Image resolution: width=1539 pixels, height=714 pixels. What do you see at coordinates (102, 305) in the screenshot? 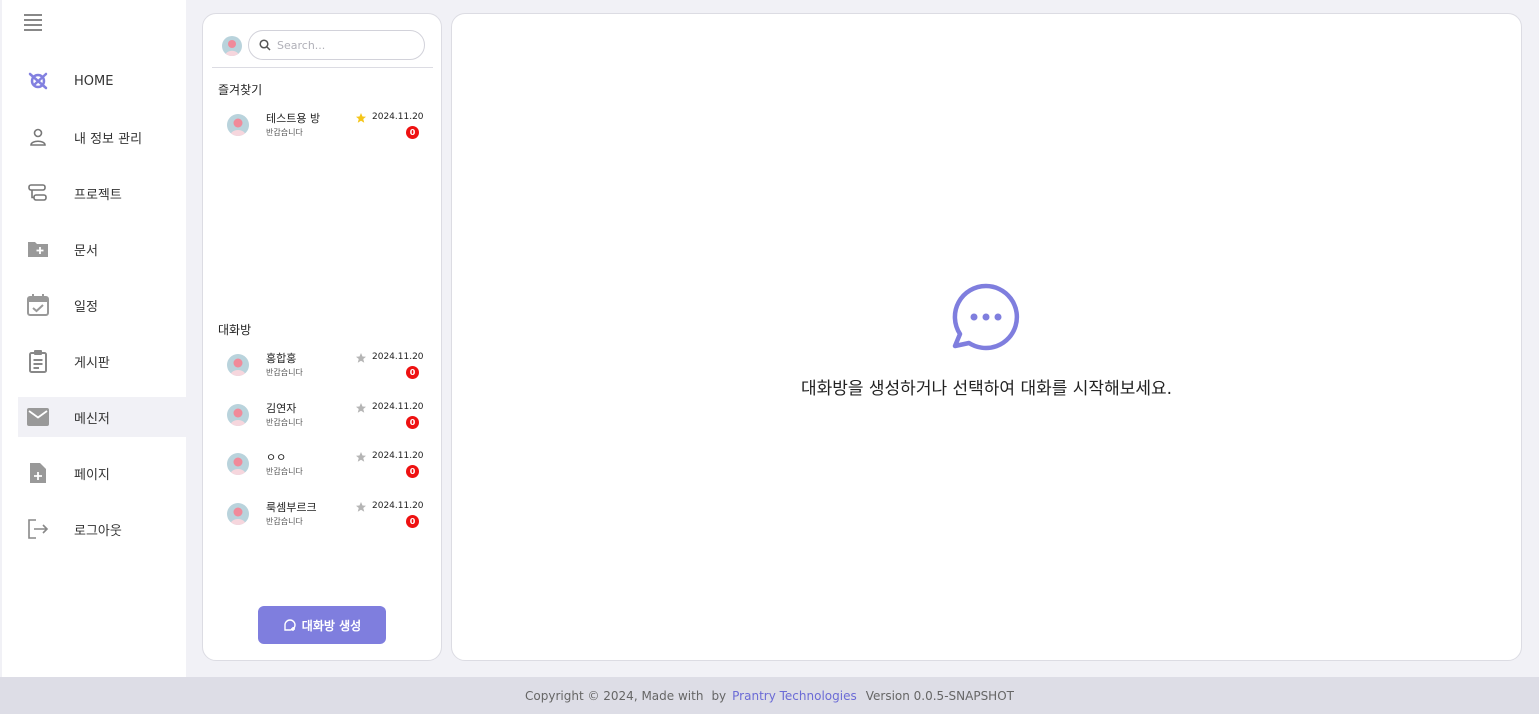
I see `sidebar-item-schedule: 일정` at bounding box center [102, 305].